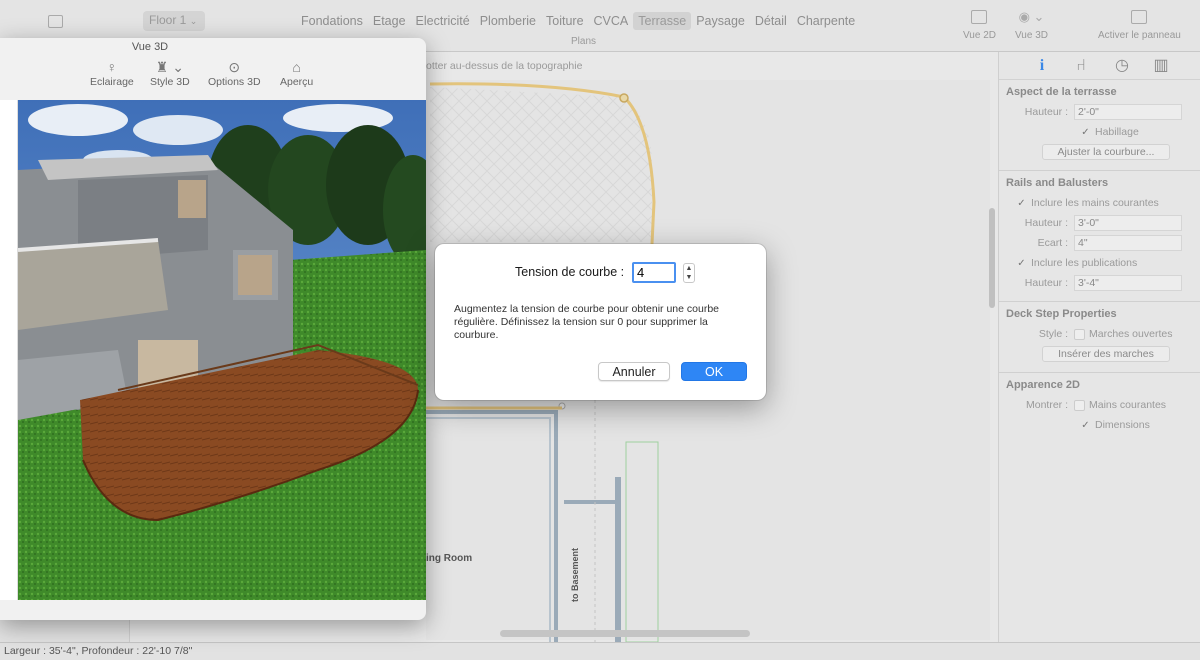 The width and height of the screenshot is (1200, 660). Describe the element at coordinates (1099, 66) in the screenshot. I see `panel-icon-bar: i ⑁ ◷ ▥` at that location.